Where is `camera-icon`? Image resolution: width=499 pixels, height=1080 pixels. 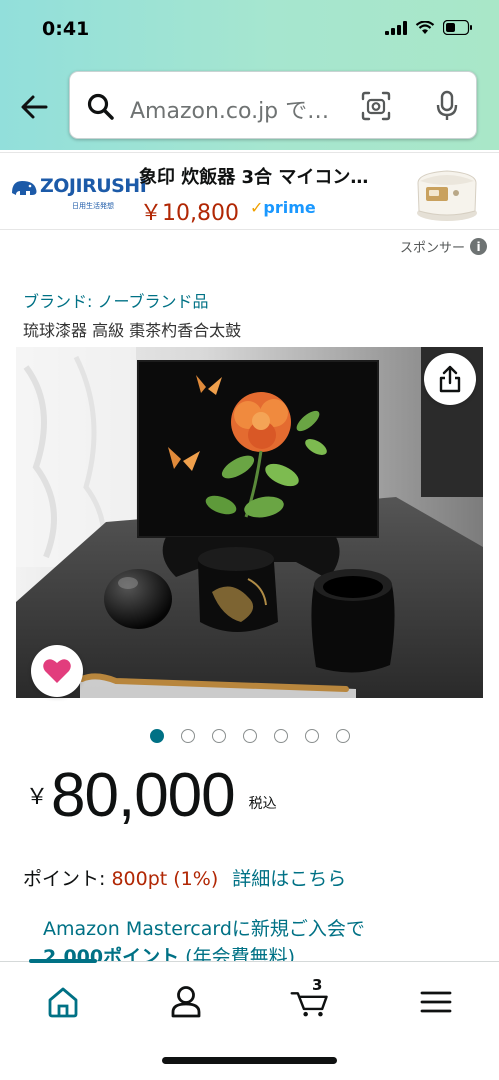
camera-icon is located at coordinates (376, 106).